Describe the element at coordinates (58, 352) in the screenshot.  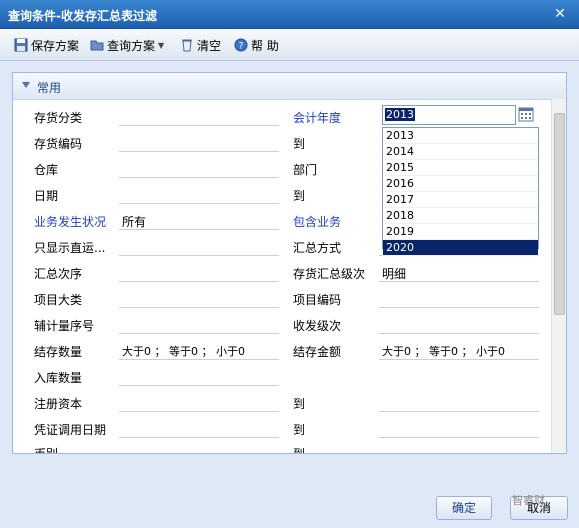
I see `field-label: 结存数量` at that location.